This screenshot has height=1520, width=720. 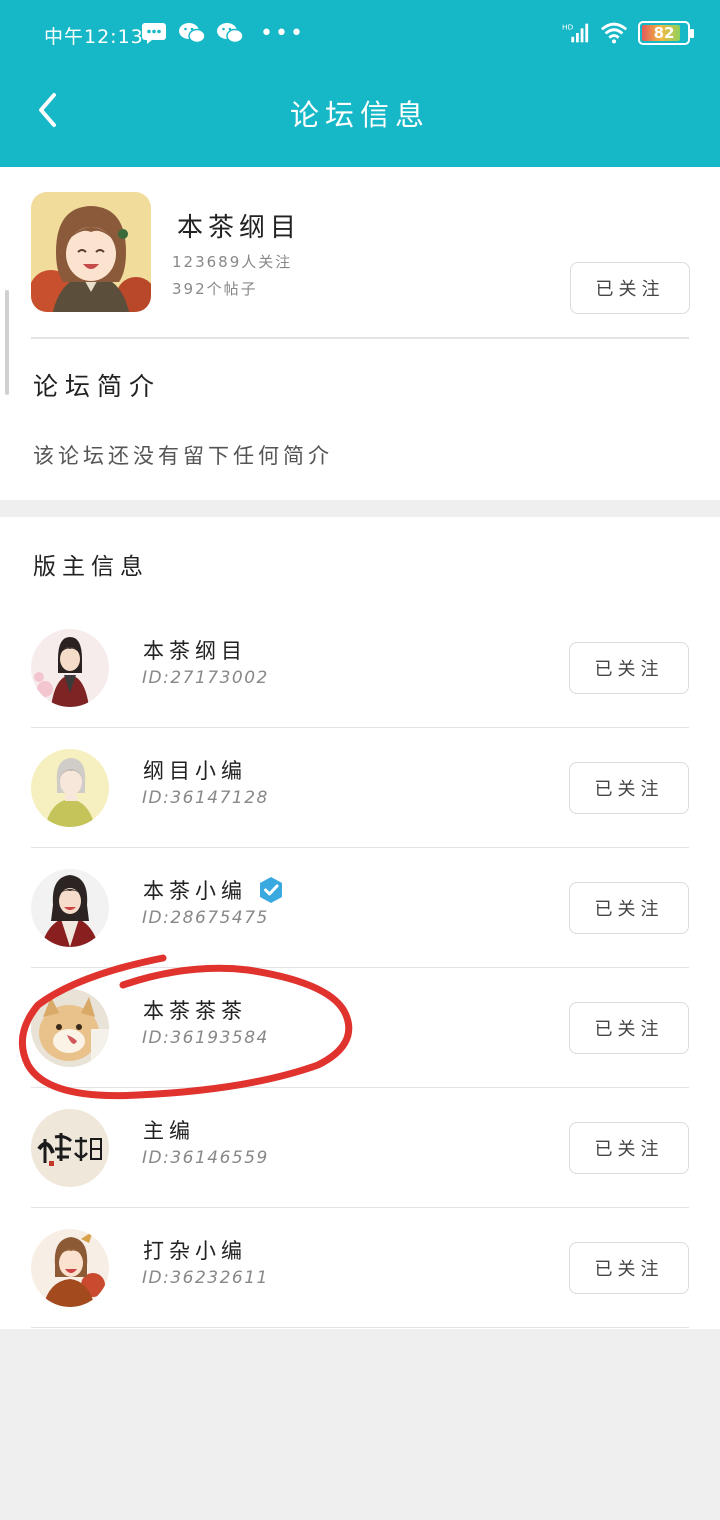 I want to click on moderator-name: 打杂小编, so click(x=195, y=1251).